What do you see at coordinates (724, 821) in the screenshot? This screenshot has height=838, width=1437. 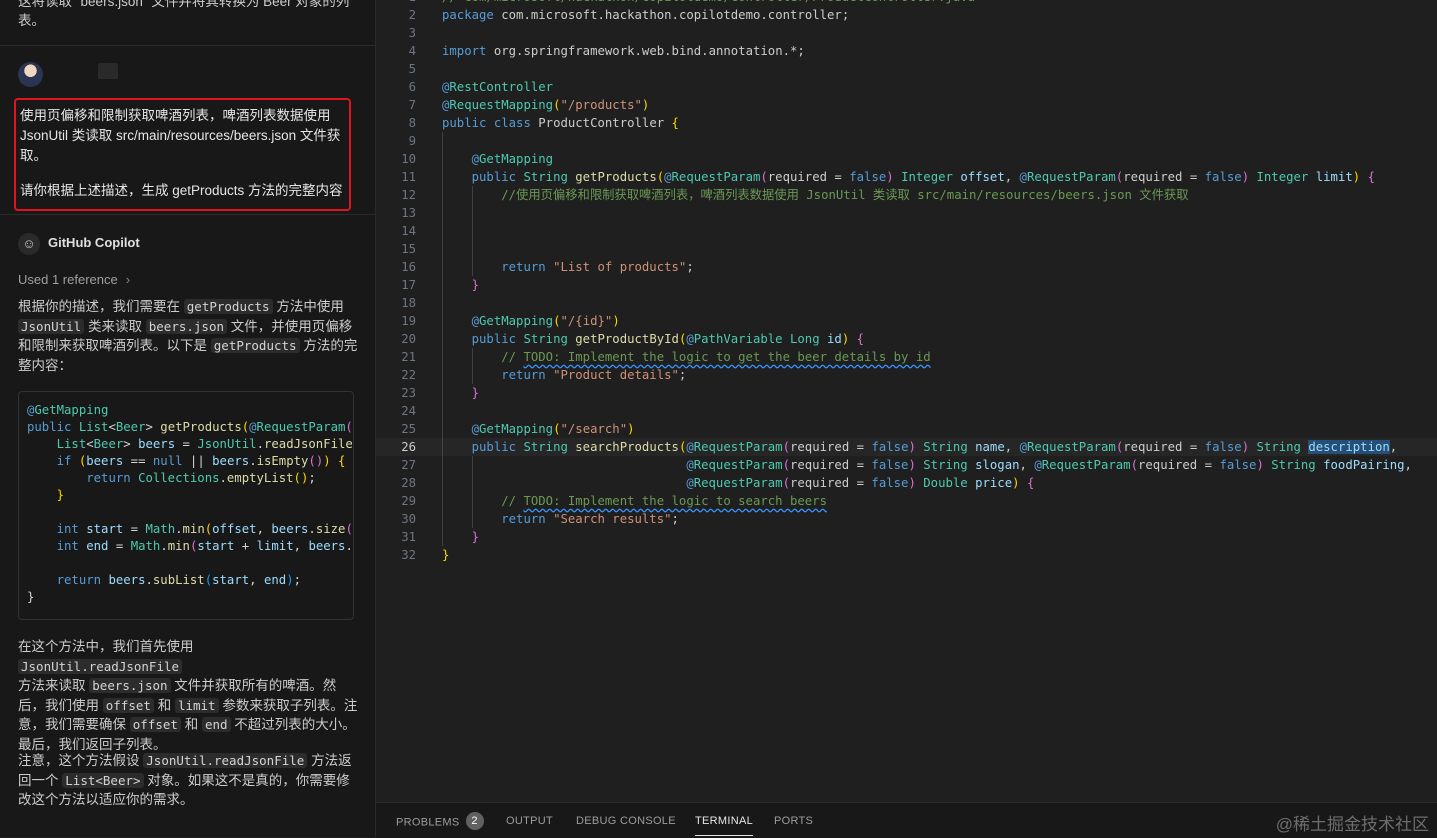 I see `tab-label: TERMINAL` at bounding box center [724, 821].